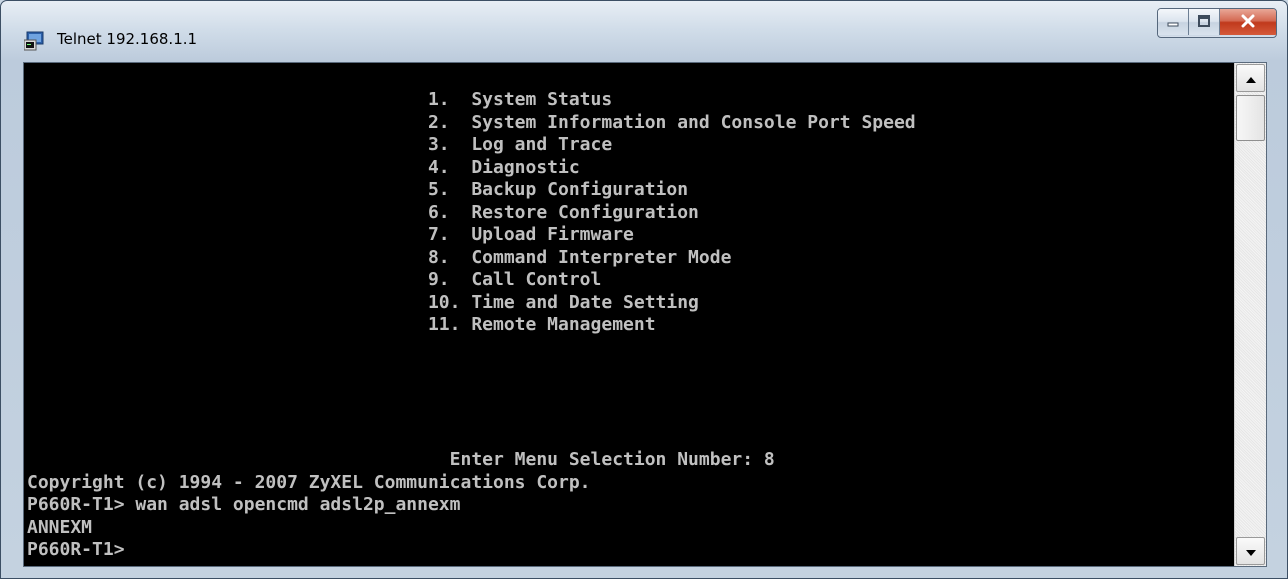  Describe the element at coordinates (644, 30) in the screenshot. I see `title-bar: Telnet 192.168.1.1` at that location.